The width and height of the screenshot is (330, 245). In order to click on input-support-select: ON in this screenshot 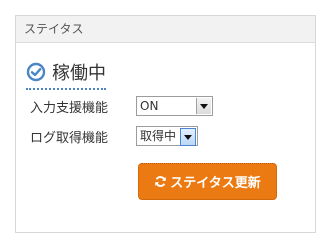, I will do `click(174, 106)`.